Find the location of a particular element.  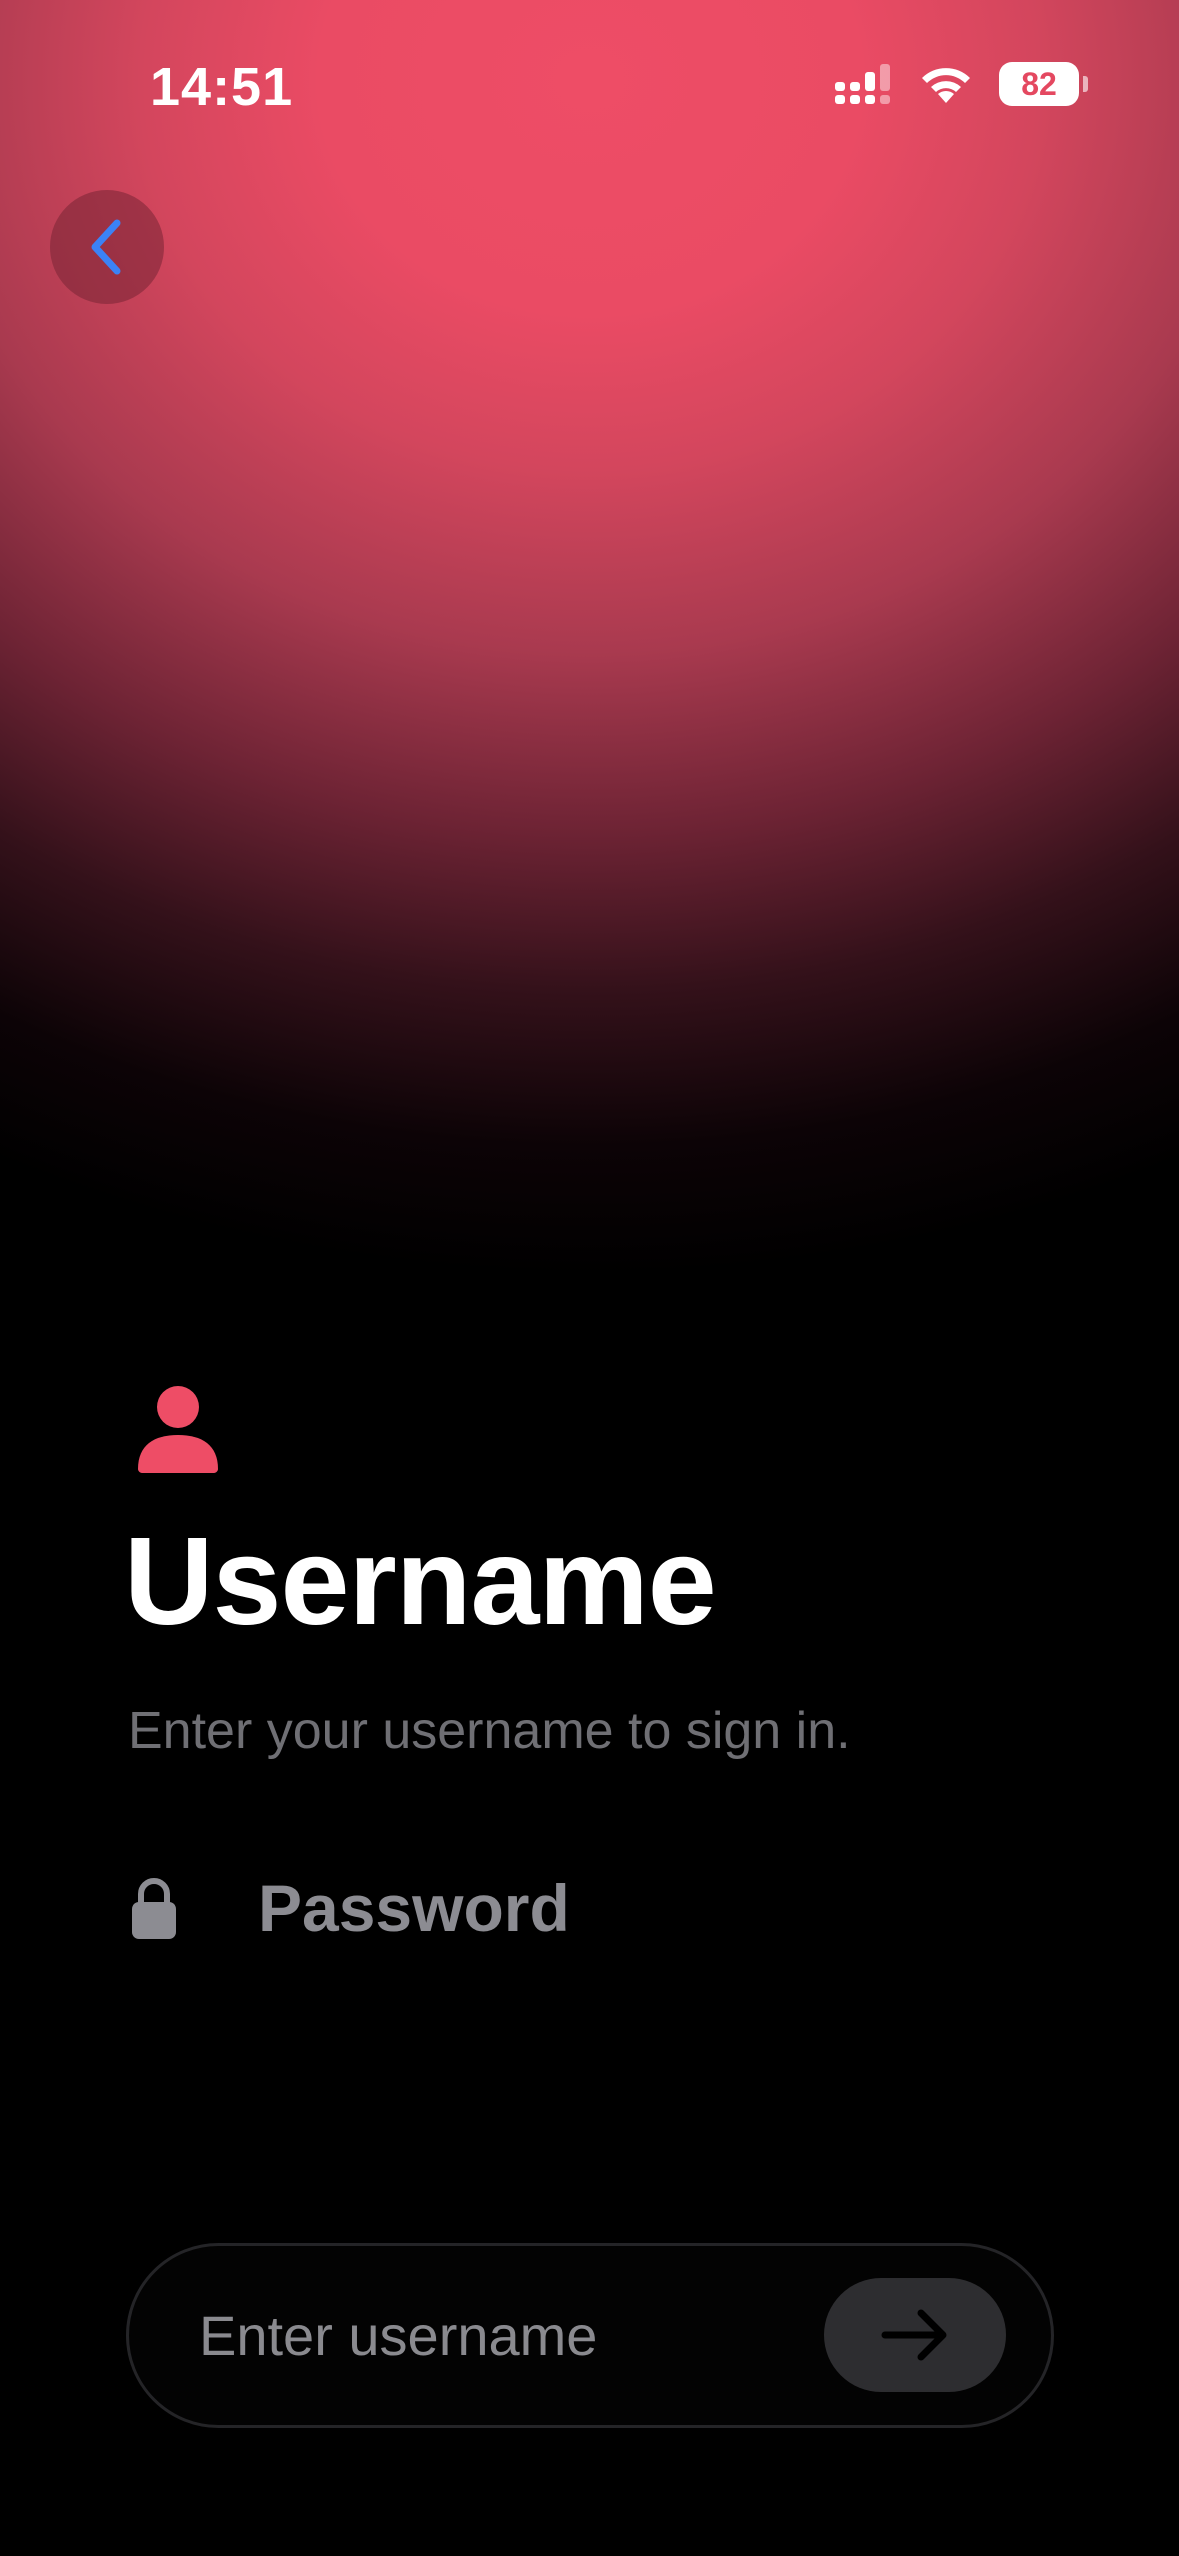

wifi-icon is located at coordinates (946, 84).